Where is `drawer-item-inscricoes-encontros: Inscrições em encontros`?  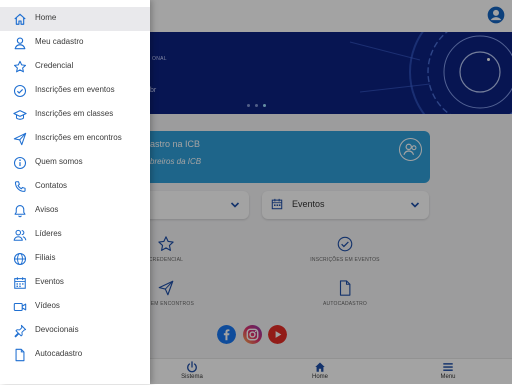 drawer-item-inscricoes-encontros: Inscrições em encontros is located at coordinates (75, 139).